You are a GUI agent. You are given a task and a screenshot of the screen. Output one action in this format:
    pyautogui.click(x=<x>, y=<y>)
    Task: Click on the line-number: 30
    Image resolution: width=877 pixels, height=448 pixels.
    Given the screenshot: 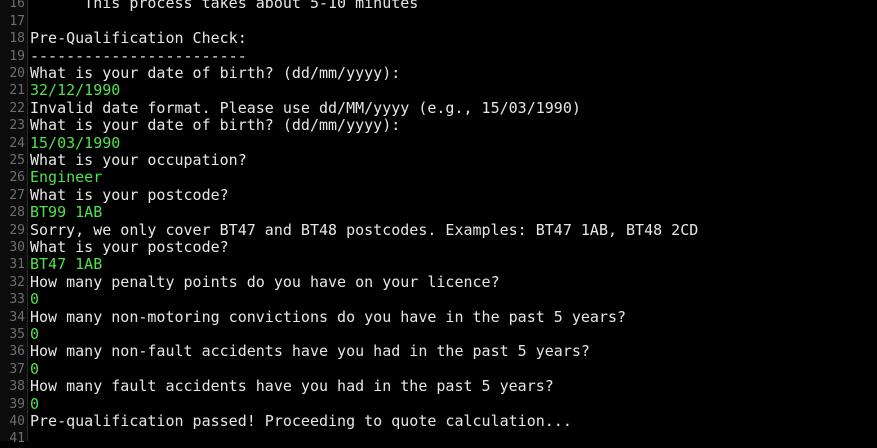 What is the action you would take?
    pyautogui.click(x=17, y=247)
    